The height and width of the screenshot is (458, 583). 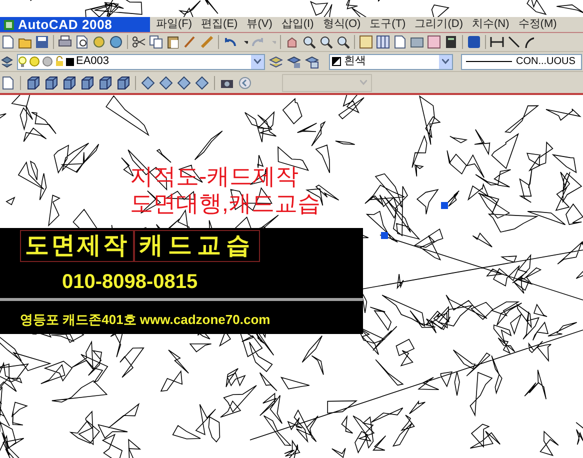 I want to click on tool-palette-icon, so click(x=400, y=42).